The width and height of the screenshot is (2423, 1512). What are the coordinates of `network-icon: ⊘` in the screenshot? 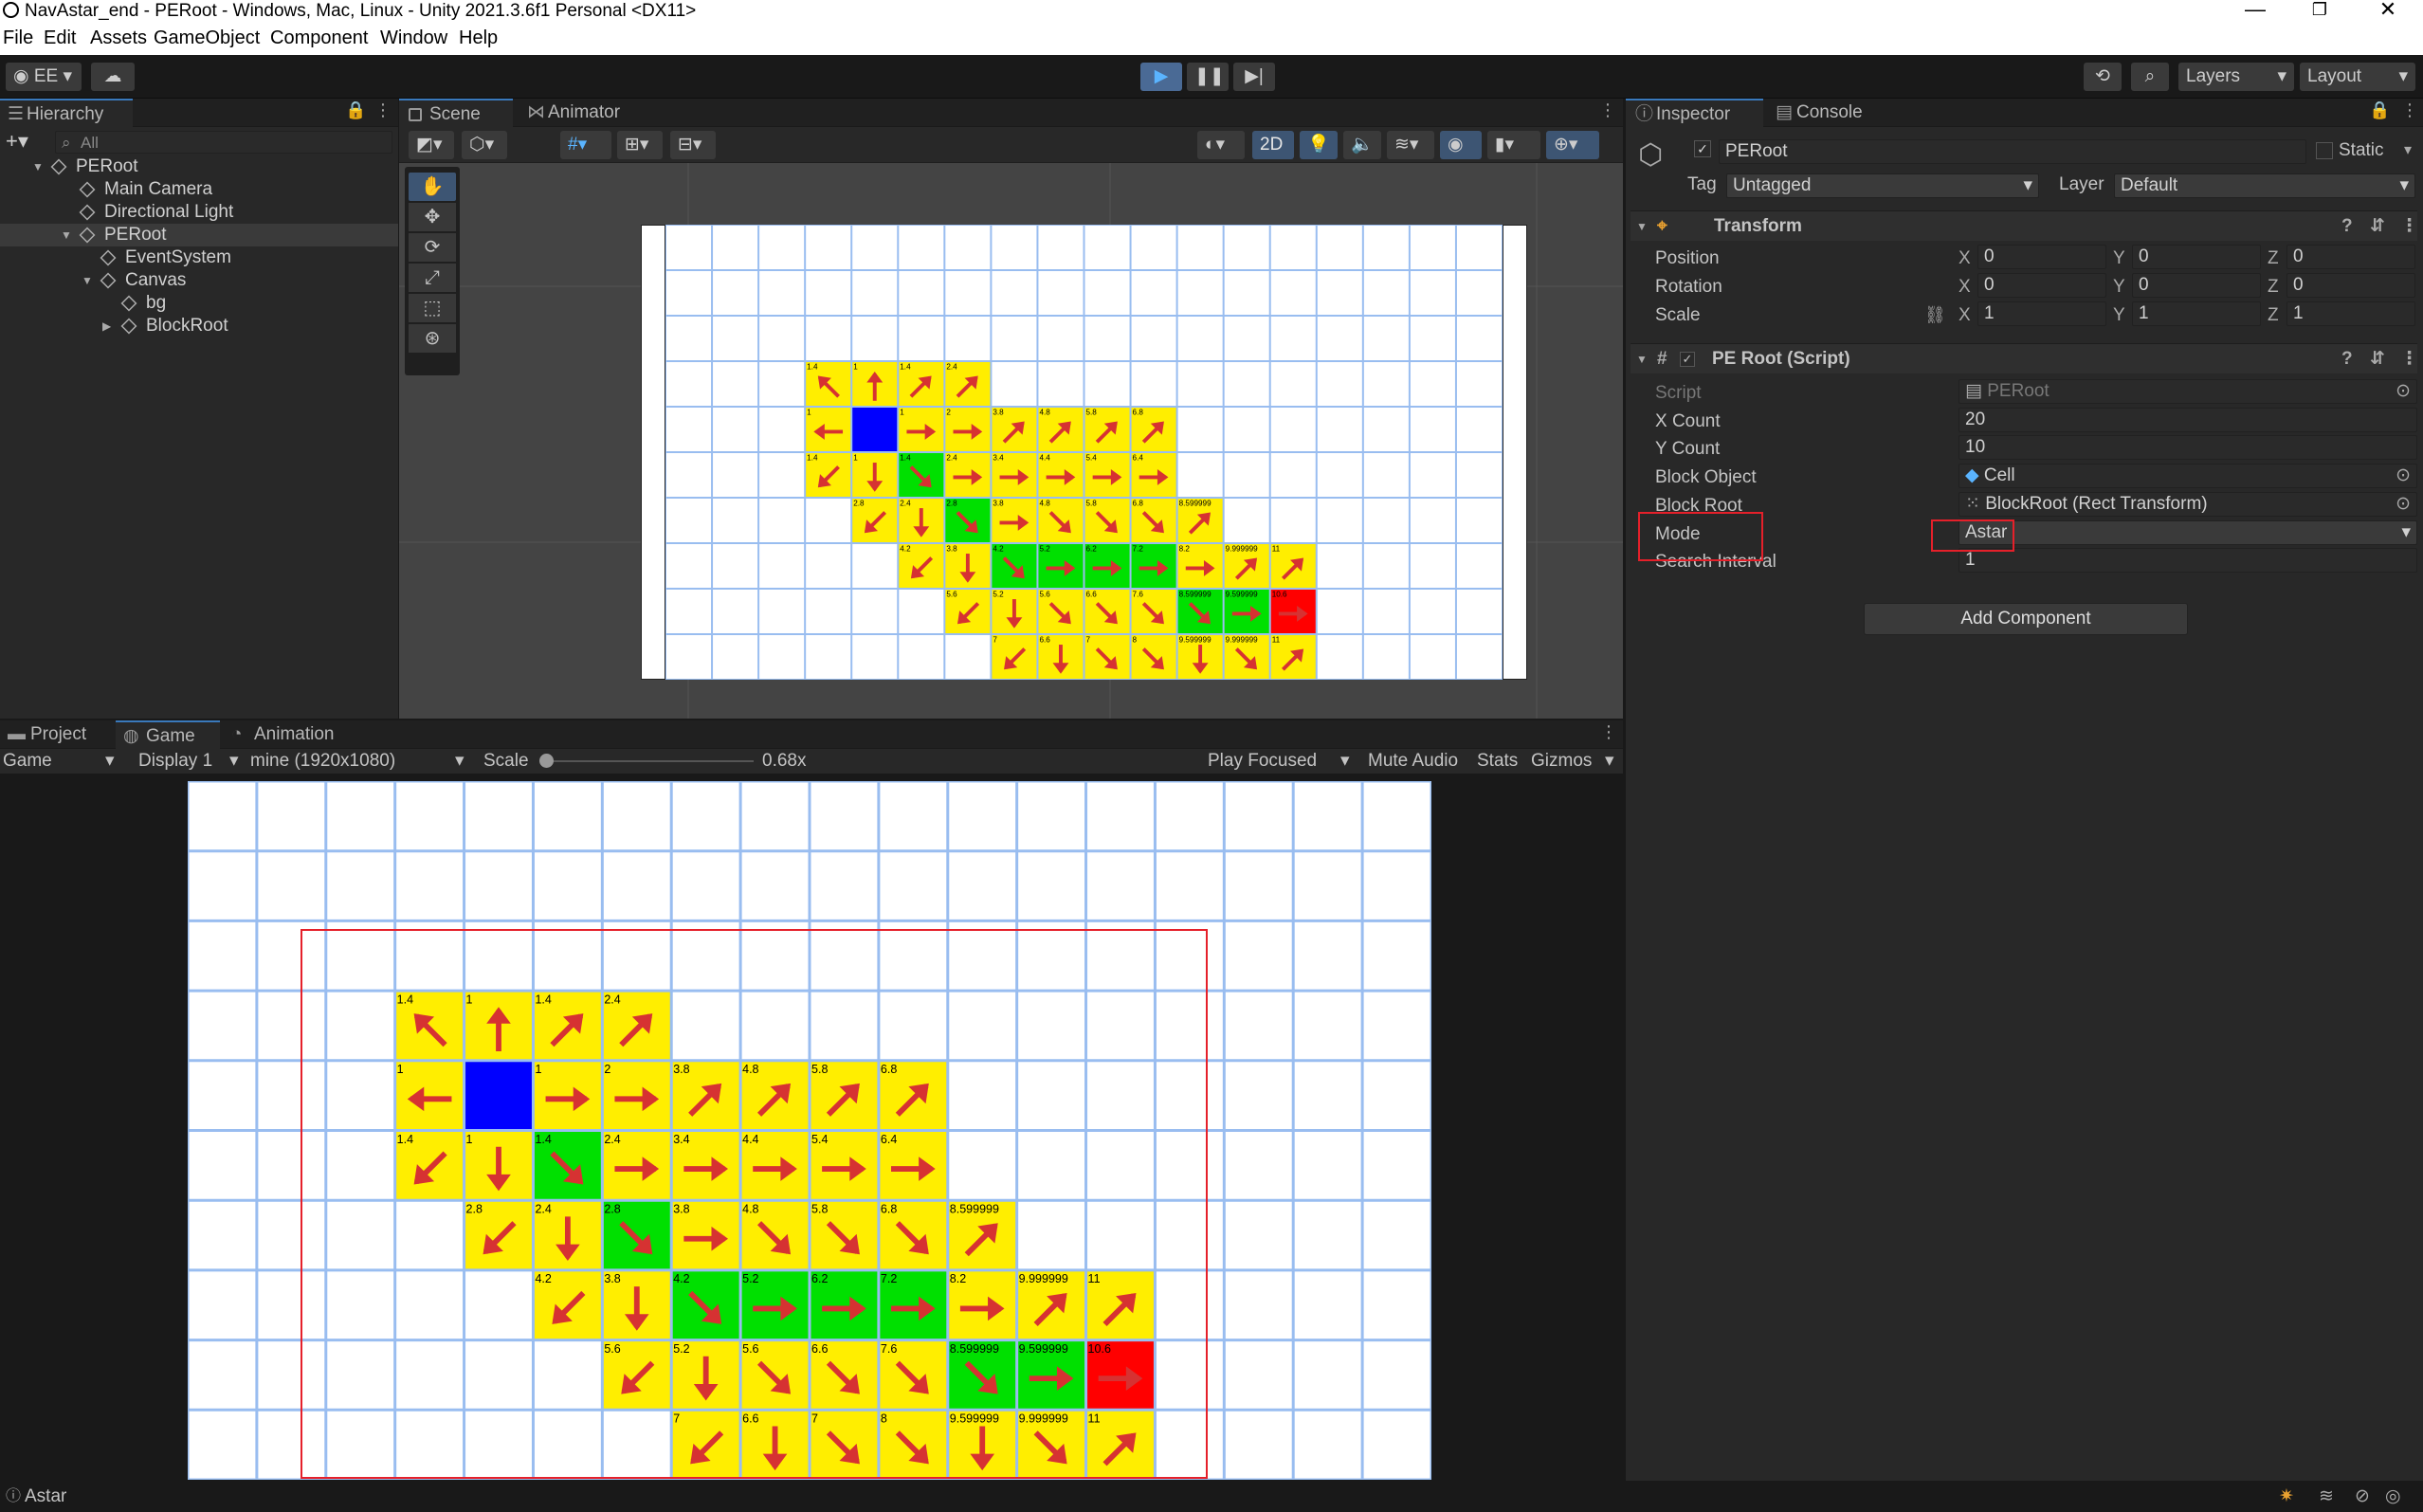 It's located at (2362, 1497).